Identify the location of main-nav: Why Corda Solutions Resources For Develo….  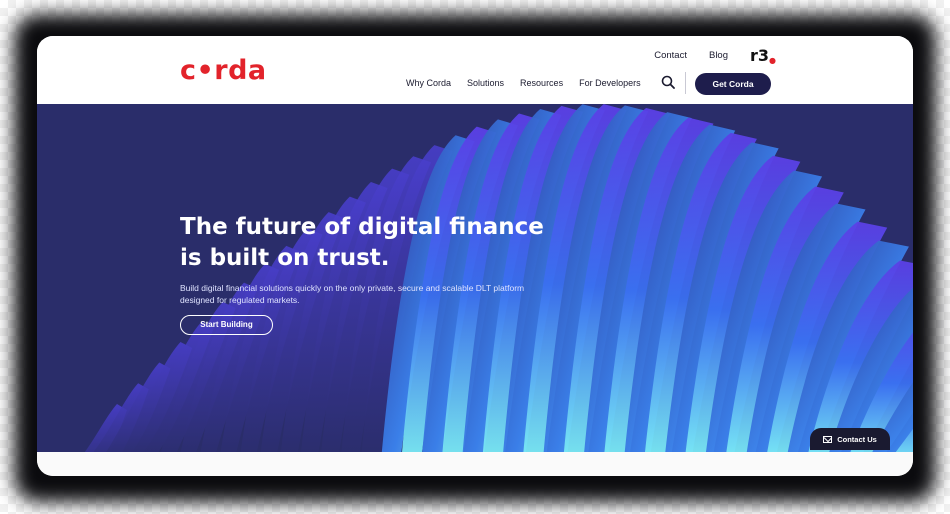
(523, 83).